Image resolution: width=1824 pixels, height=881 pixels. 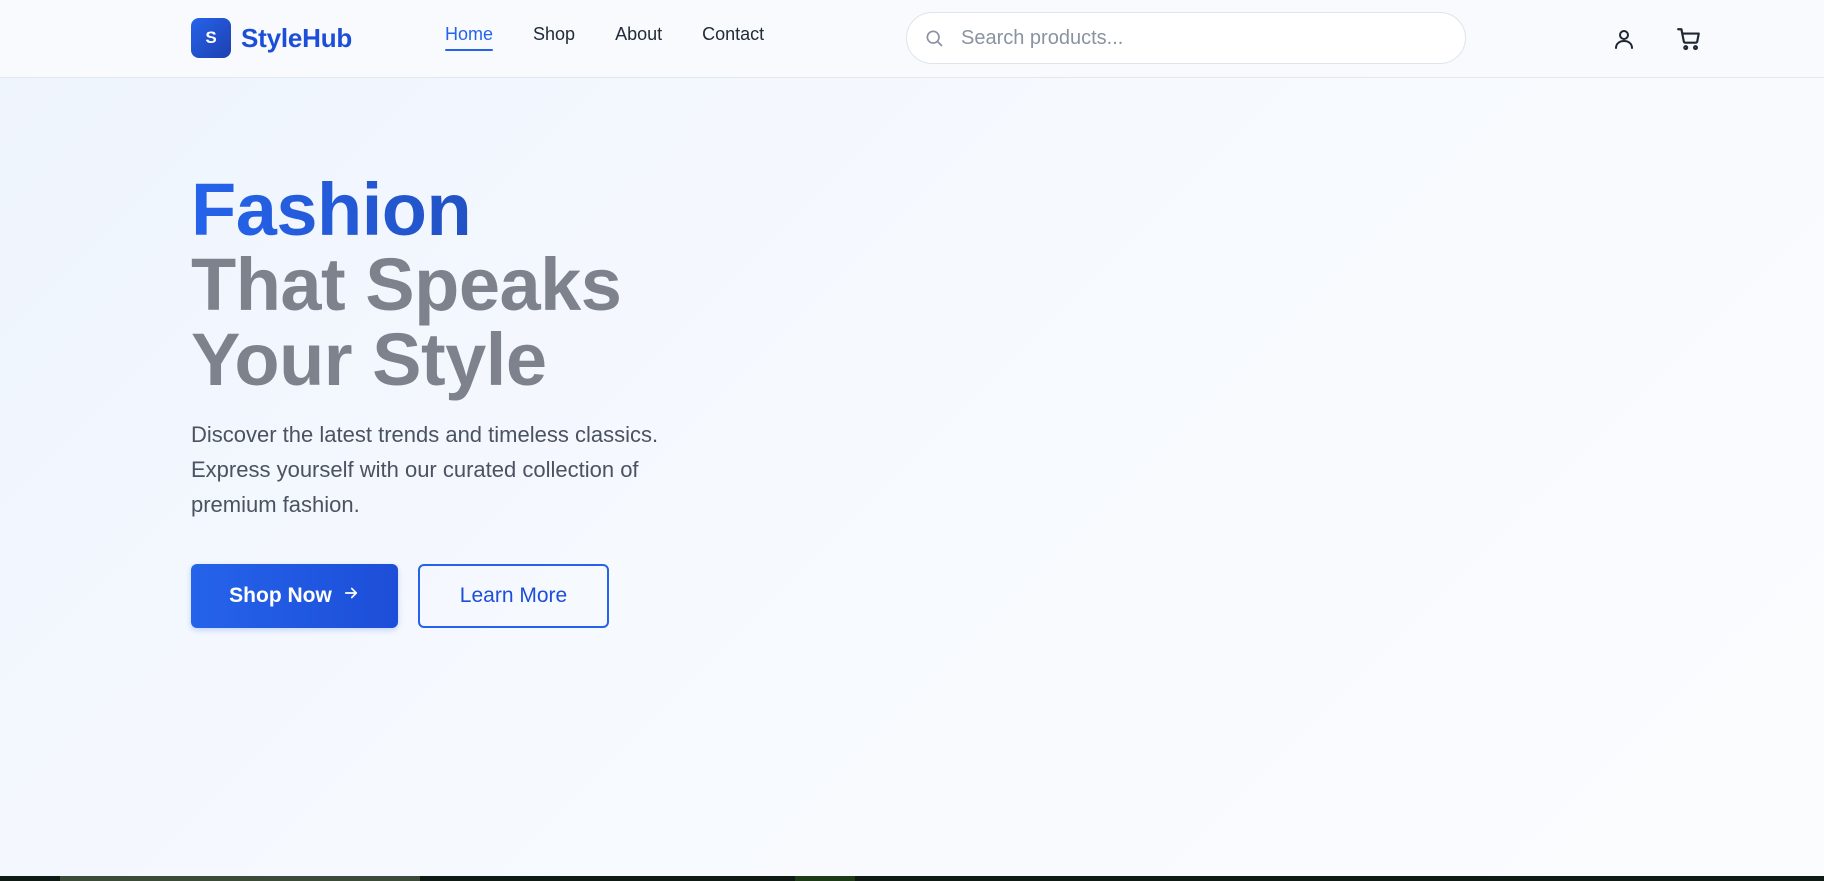 I want to click on learn-more-label: Learn More, so click(x=513, y=595).